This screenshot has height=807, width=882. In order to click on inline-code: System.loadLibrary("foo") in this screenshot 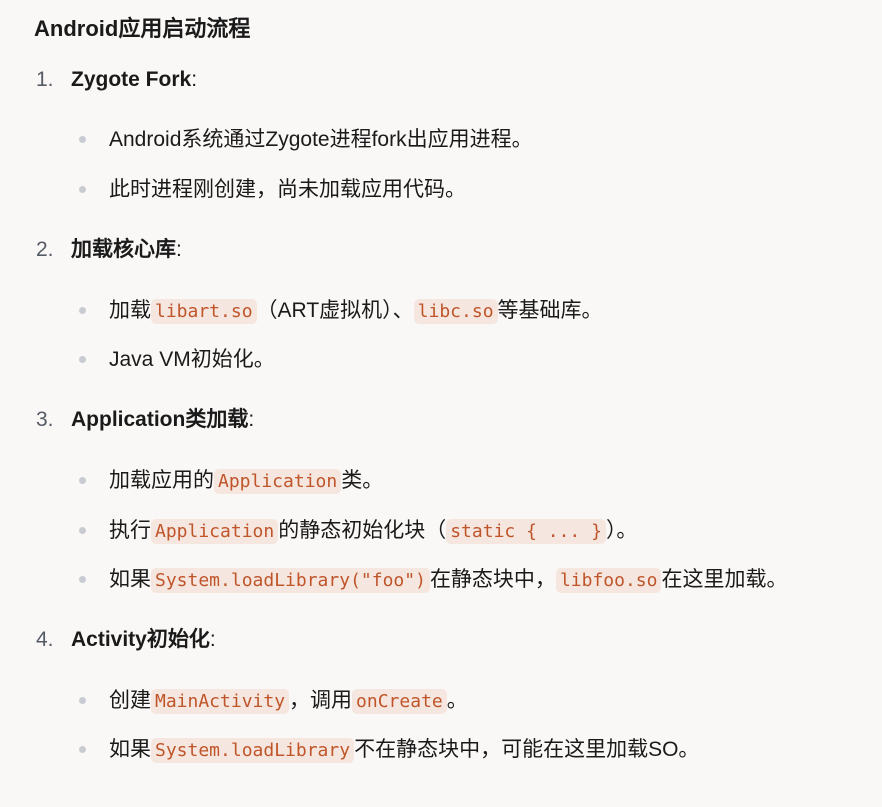, I will do `click(290, 580)`.